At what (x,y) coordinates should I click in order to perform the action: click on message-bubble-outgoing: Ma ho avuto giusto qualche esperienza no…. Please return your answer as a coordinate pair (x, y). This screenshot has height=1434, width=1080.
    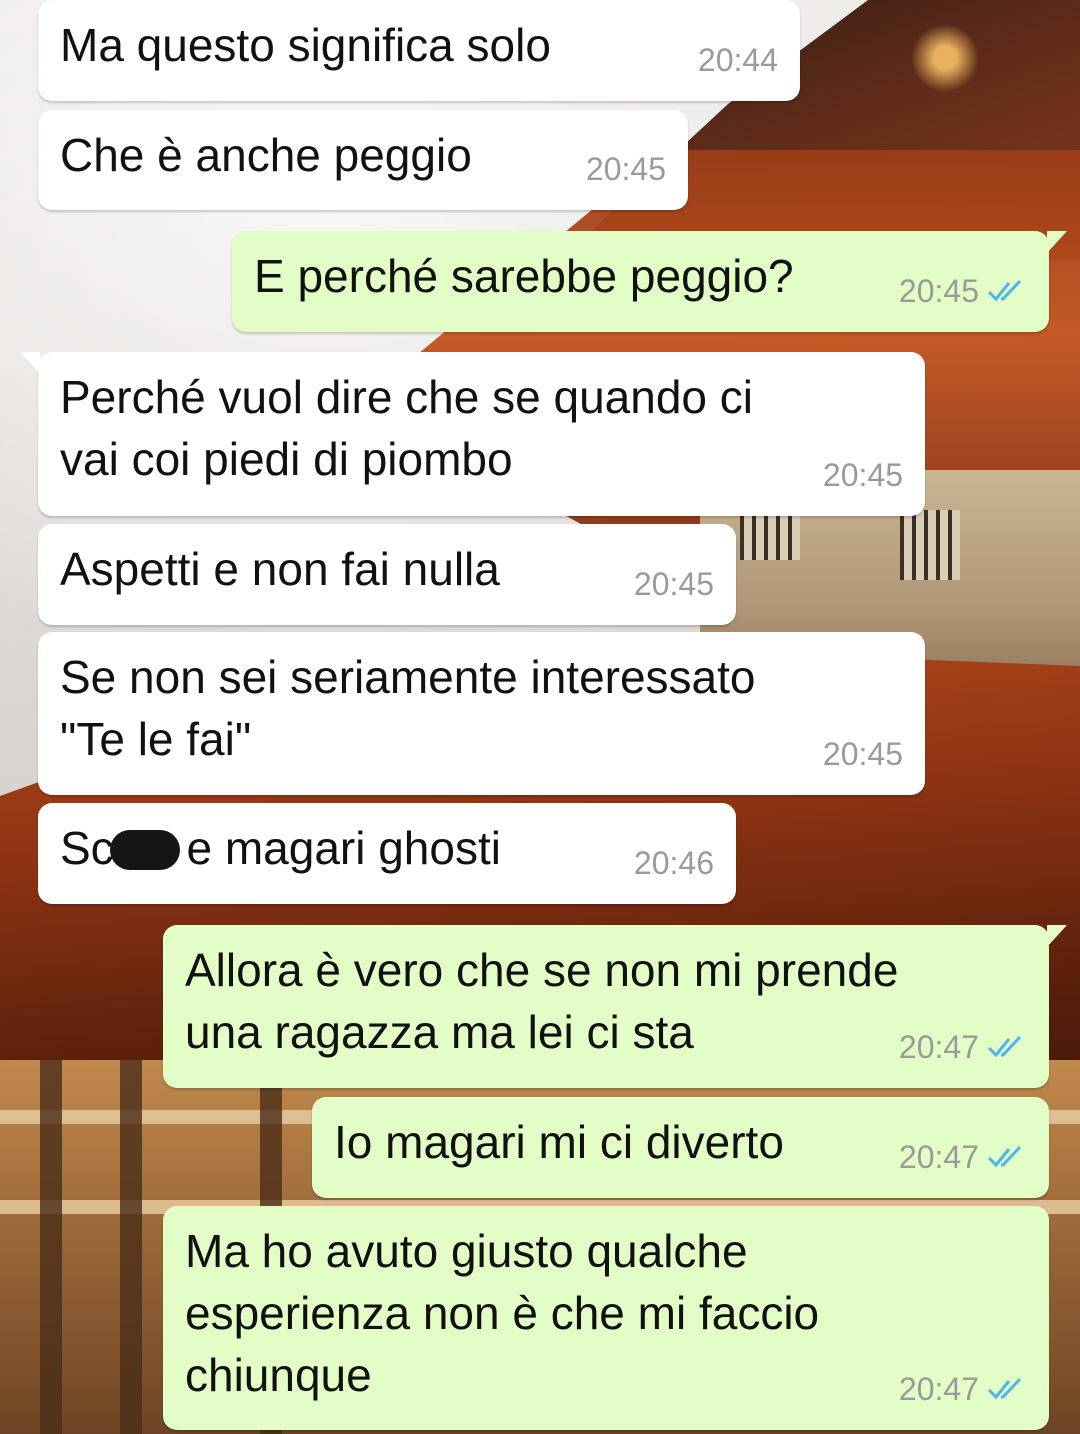
    Looking at the image, I should click on (606, 1318).